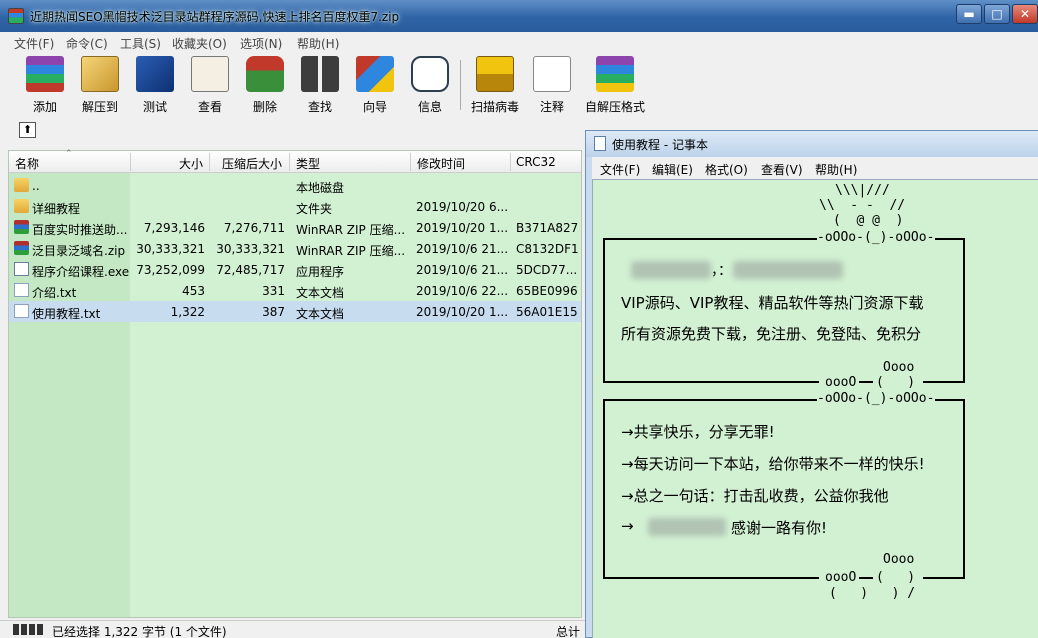 The image size is (1038, 638). I want to click on ascii-brow: \\ - - //, so click(862, 205).